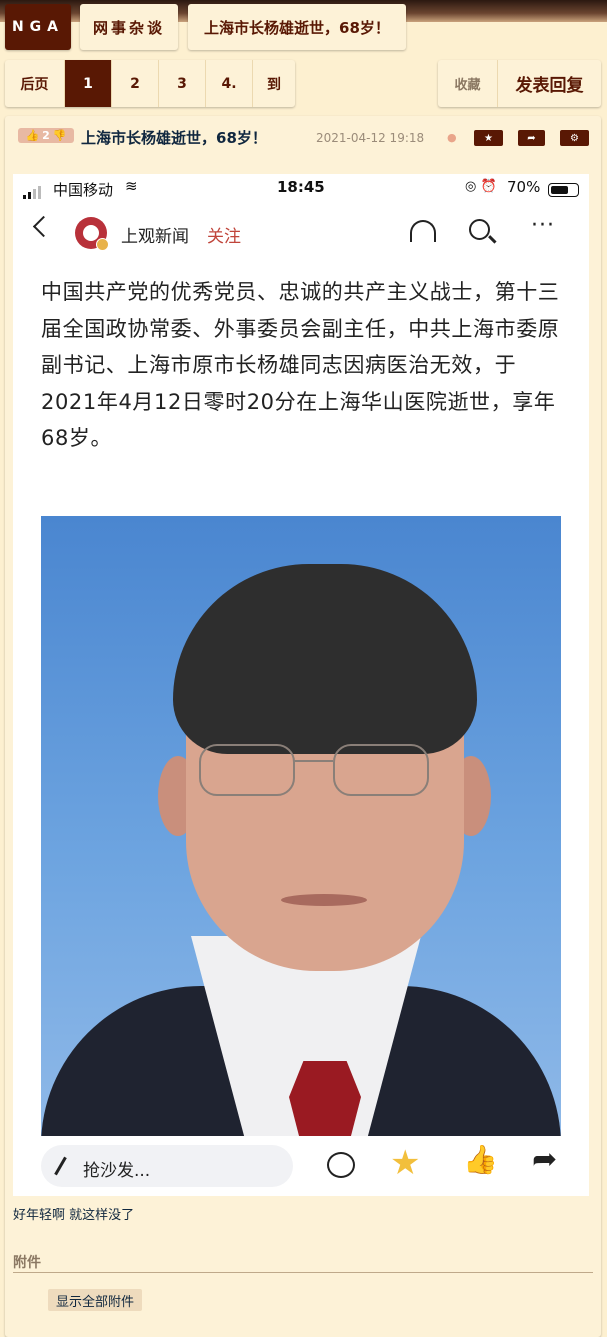  What do you see at coordinates (524, 187) in the screenshot?
I see `battery-percent: 70%` at bounding box center [524, 187].